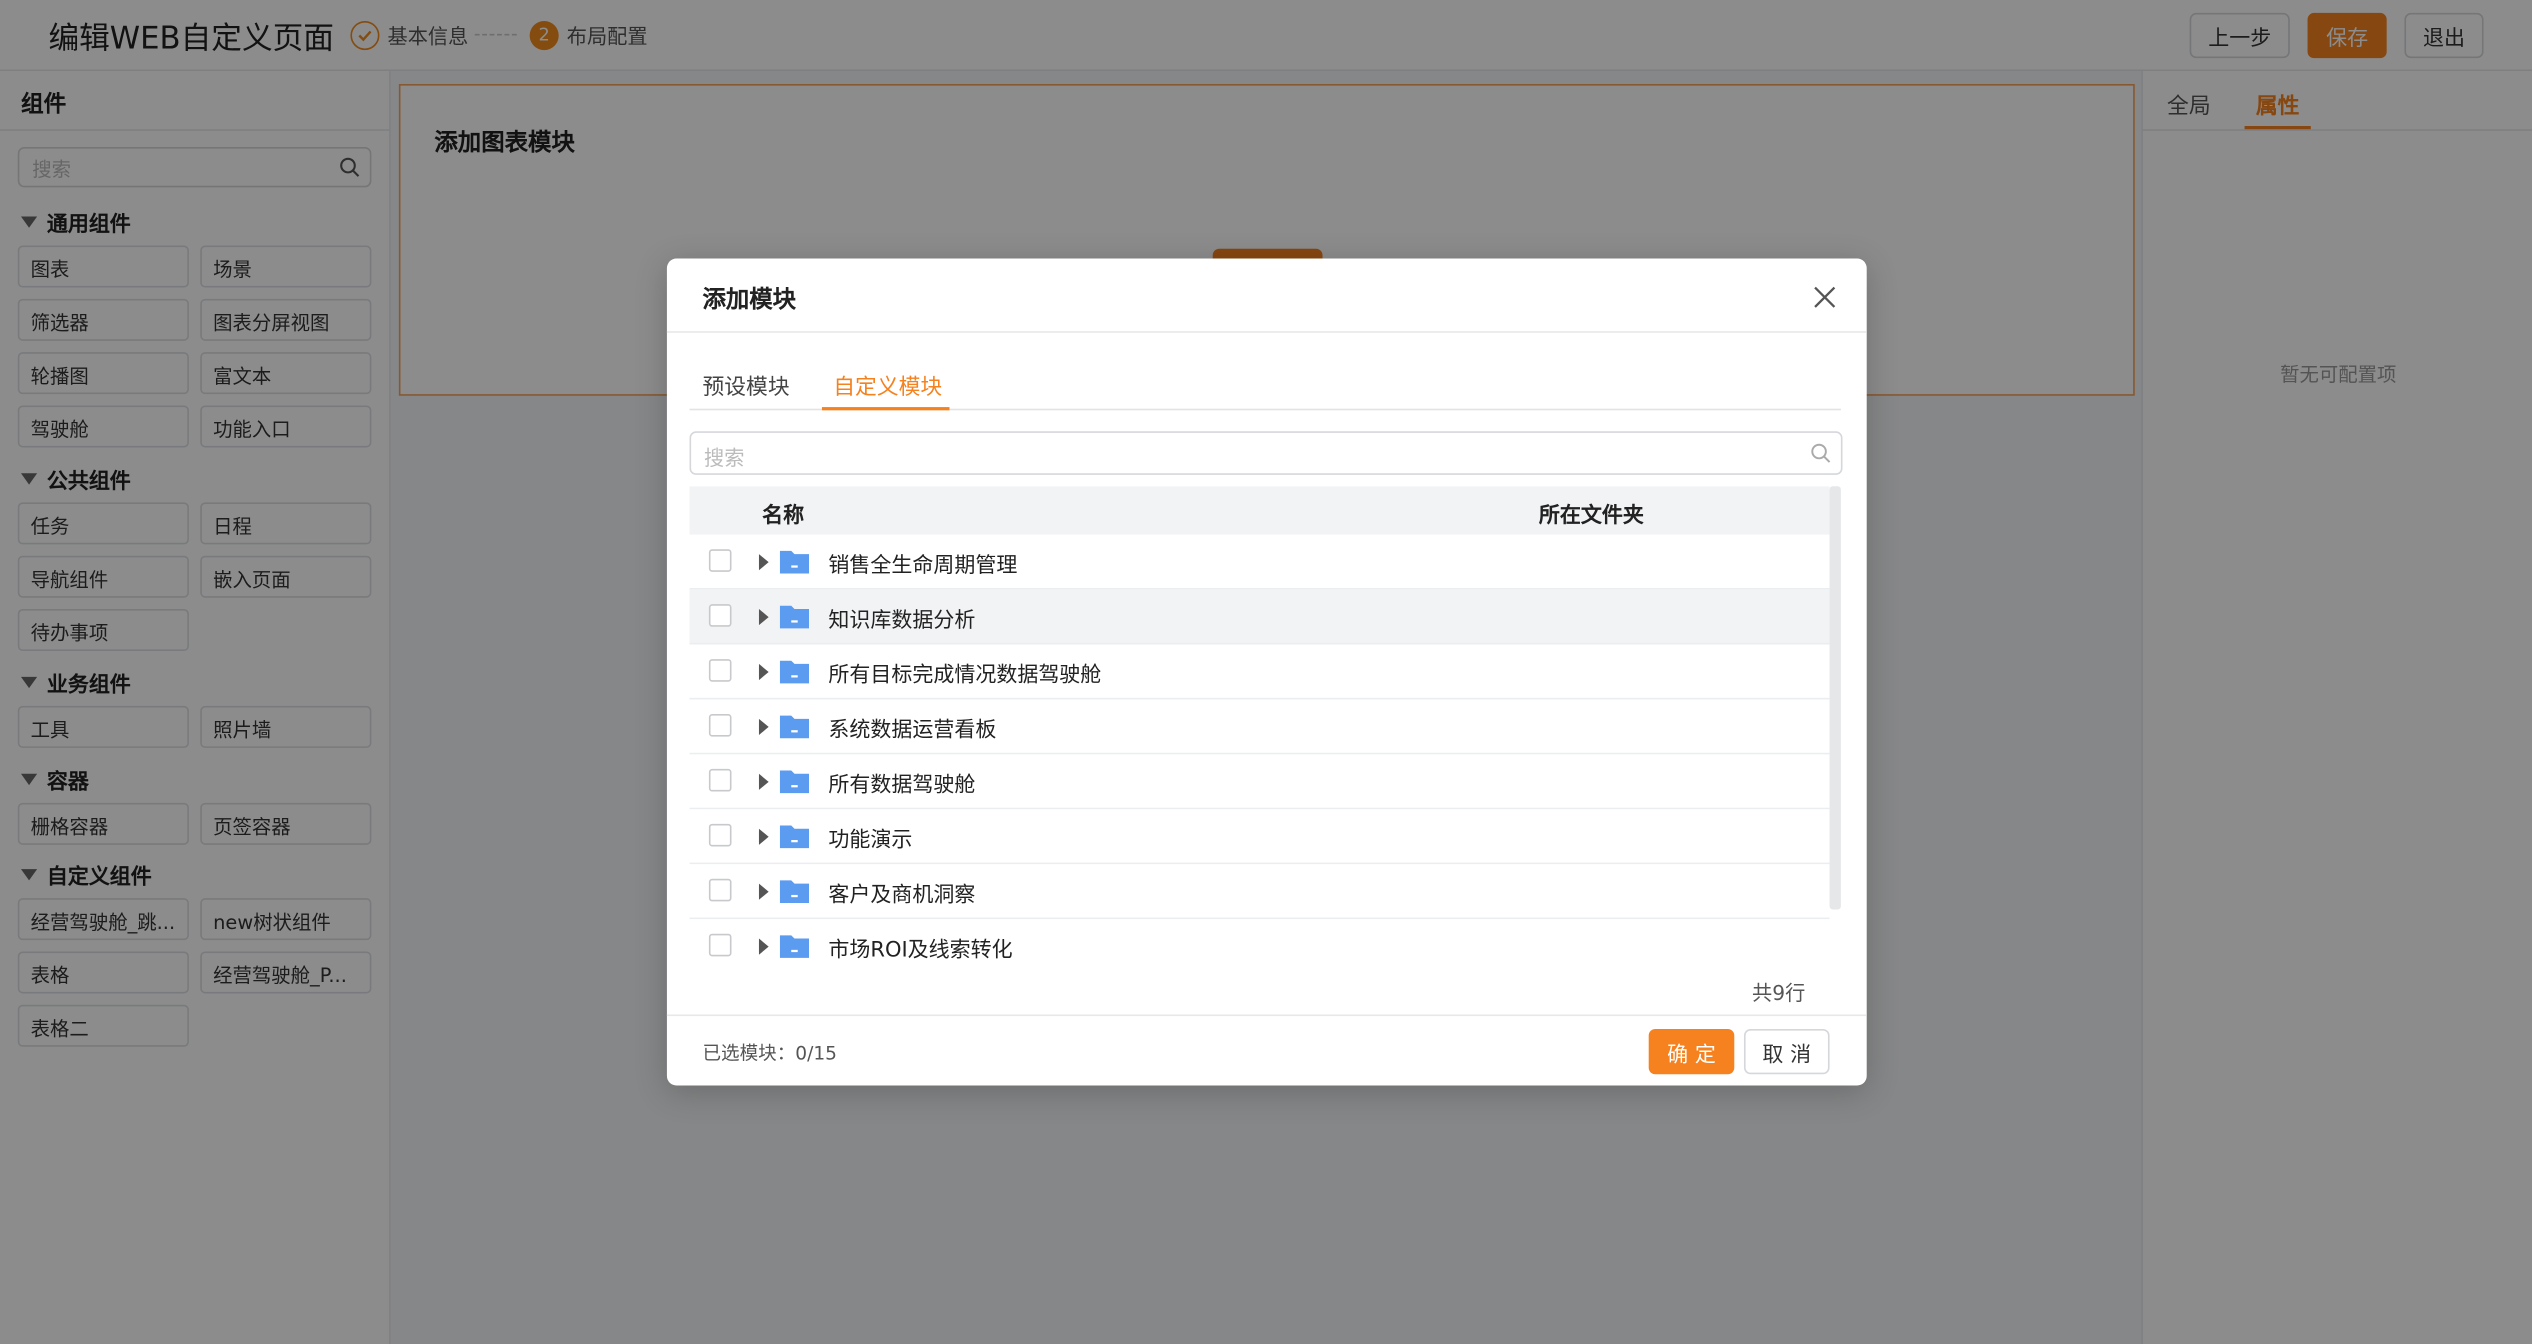 This screenshot has width=2532, height=1344. Describe the element at coordinates (1266, 295) in the screenshot. I see `dialog-header: 添加模块` at that location.